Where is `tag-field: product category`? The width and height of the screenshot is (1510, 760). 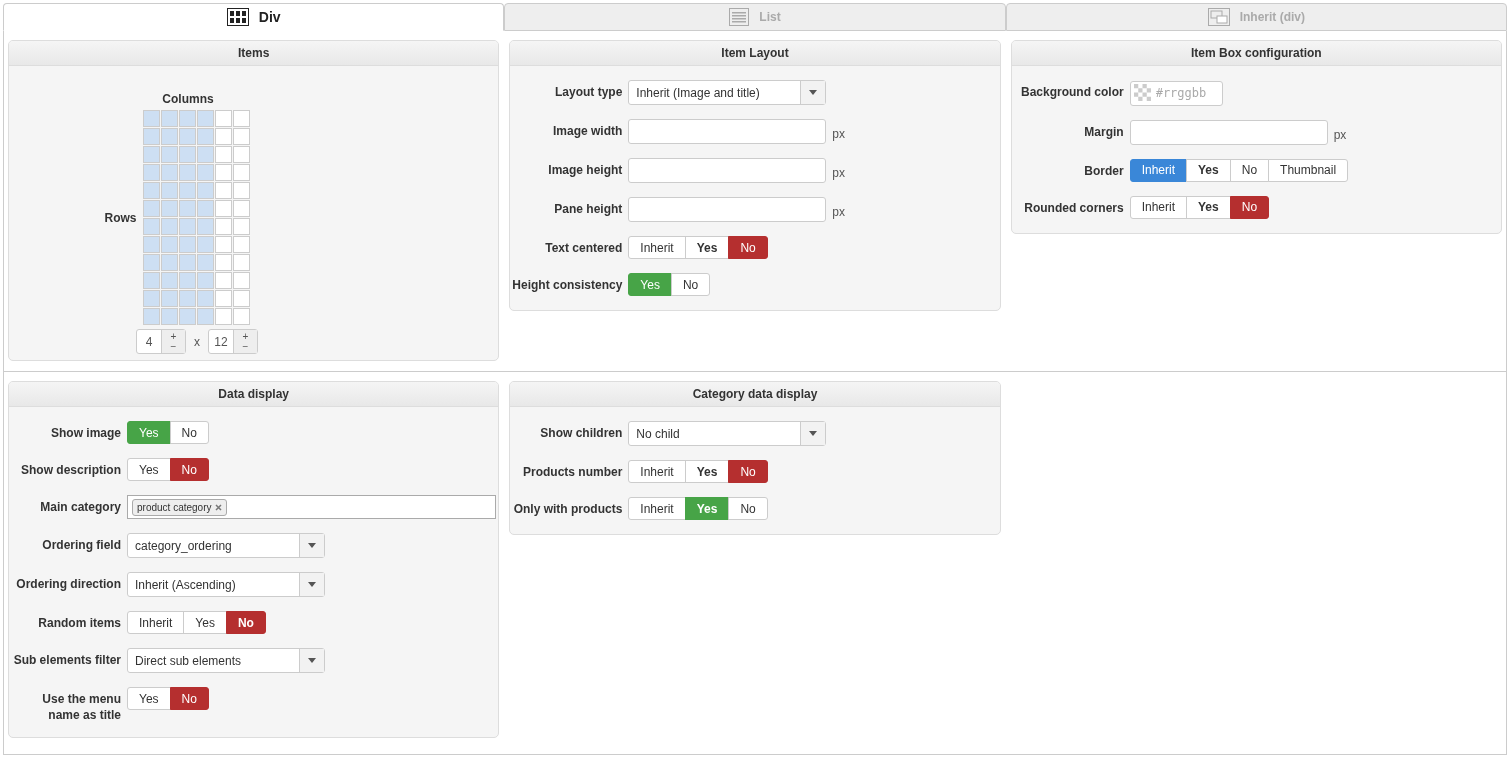 tag-field: product category is located at coordinates (312, 507).